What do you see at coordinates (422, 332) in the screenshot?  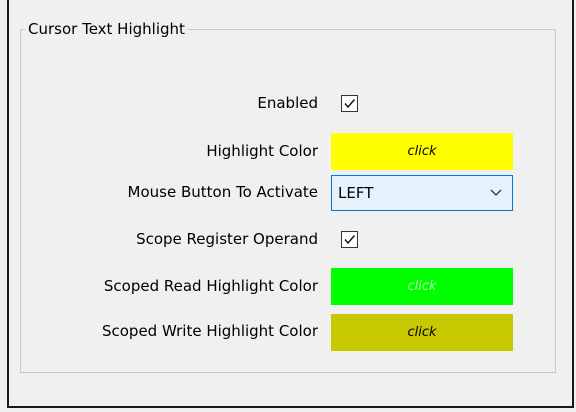 I see `scoped-write-color-button: click` at bounding box center [422, 332].